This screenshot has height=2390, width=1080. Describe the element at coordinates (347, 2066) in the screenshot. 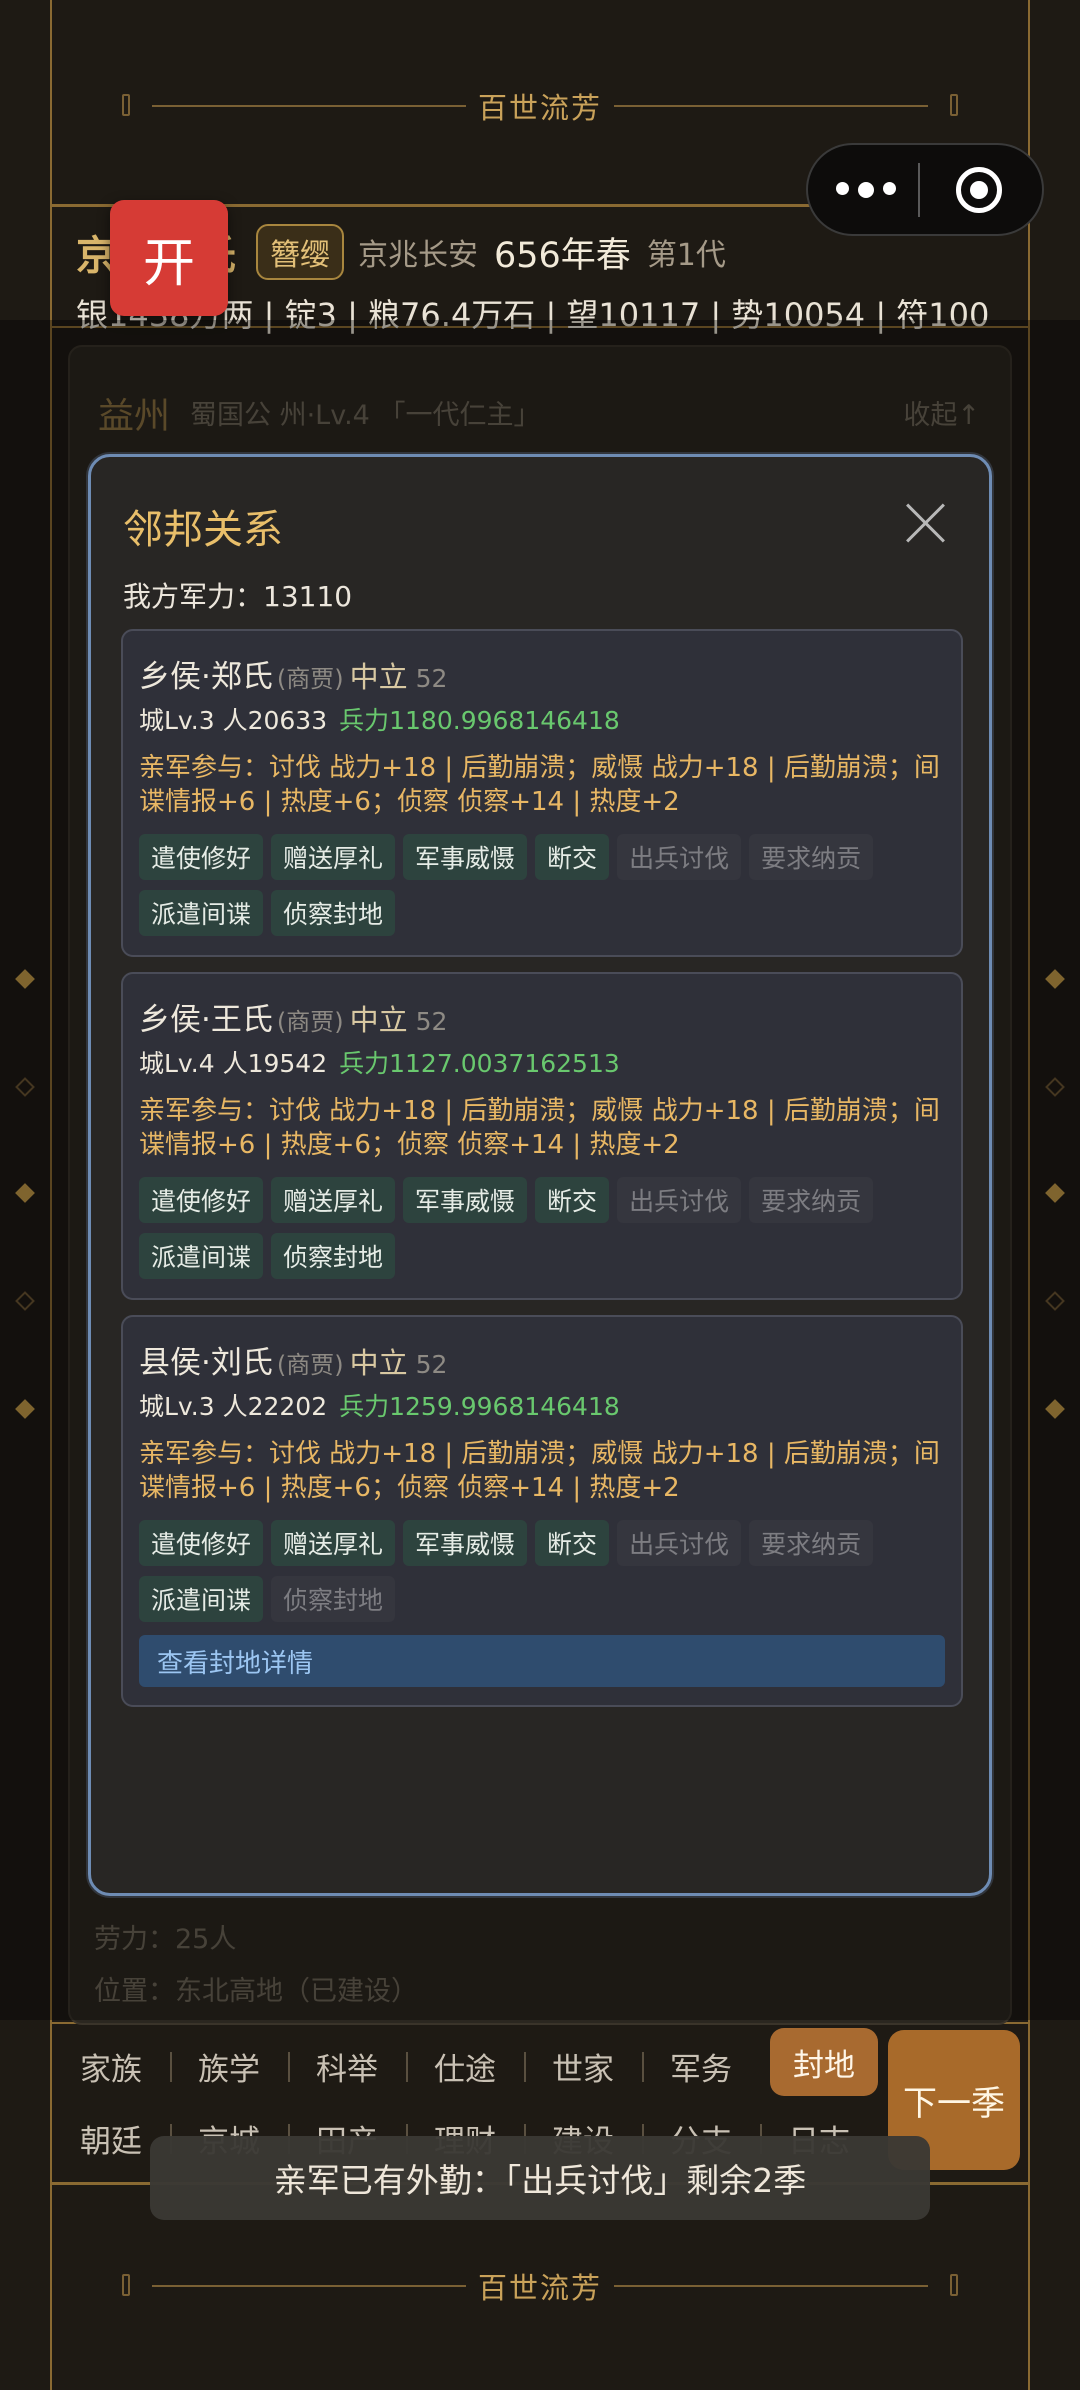

I see `nav-exam: 科举` at that location.